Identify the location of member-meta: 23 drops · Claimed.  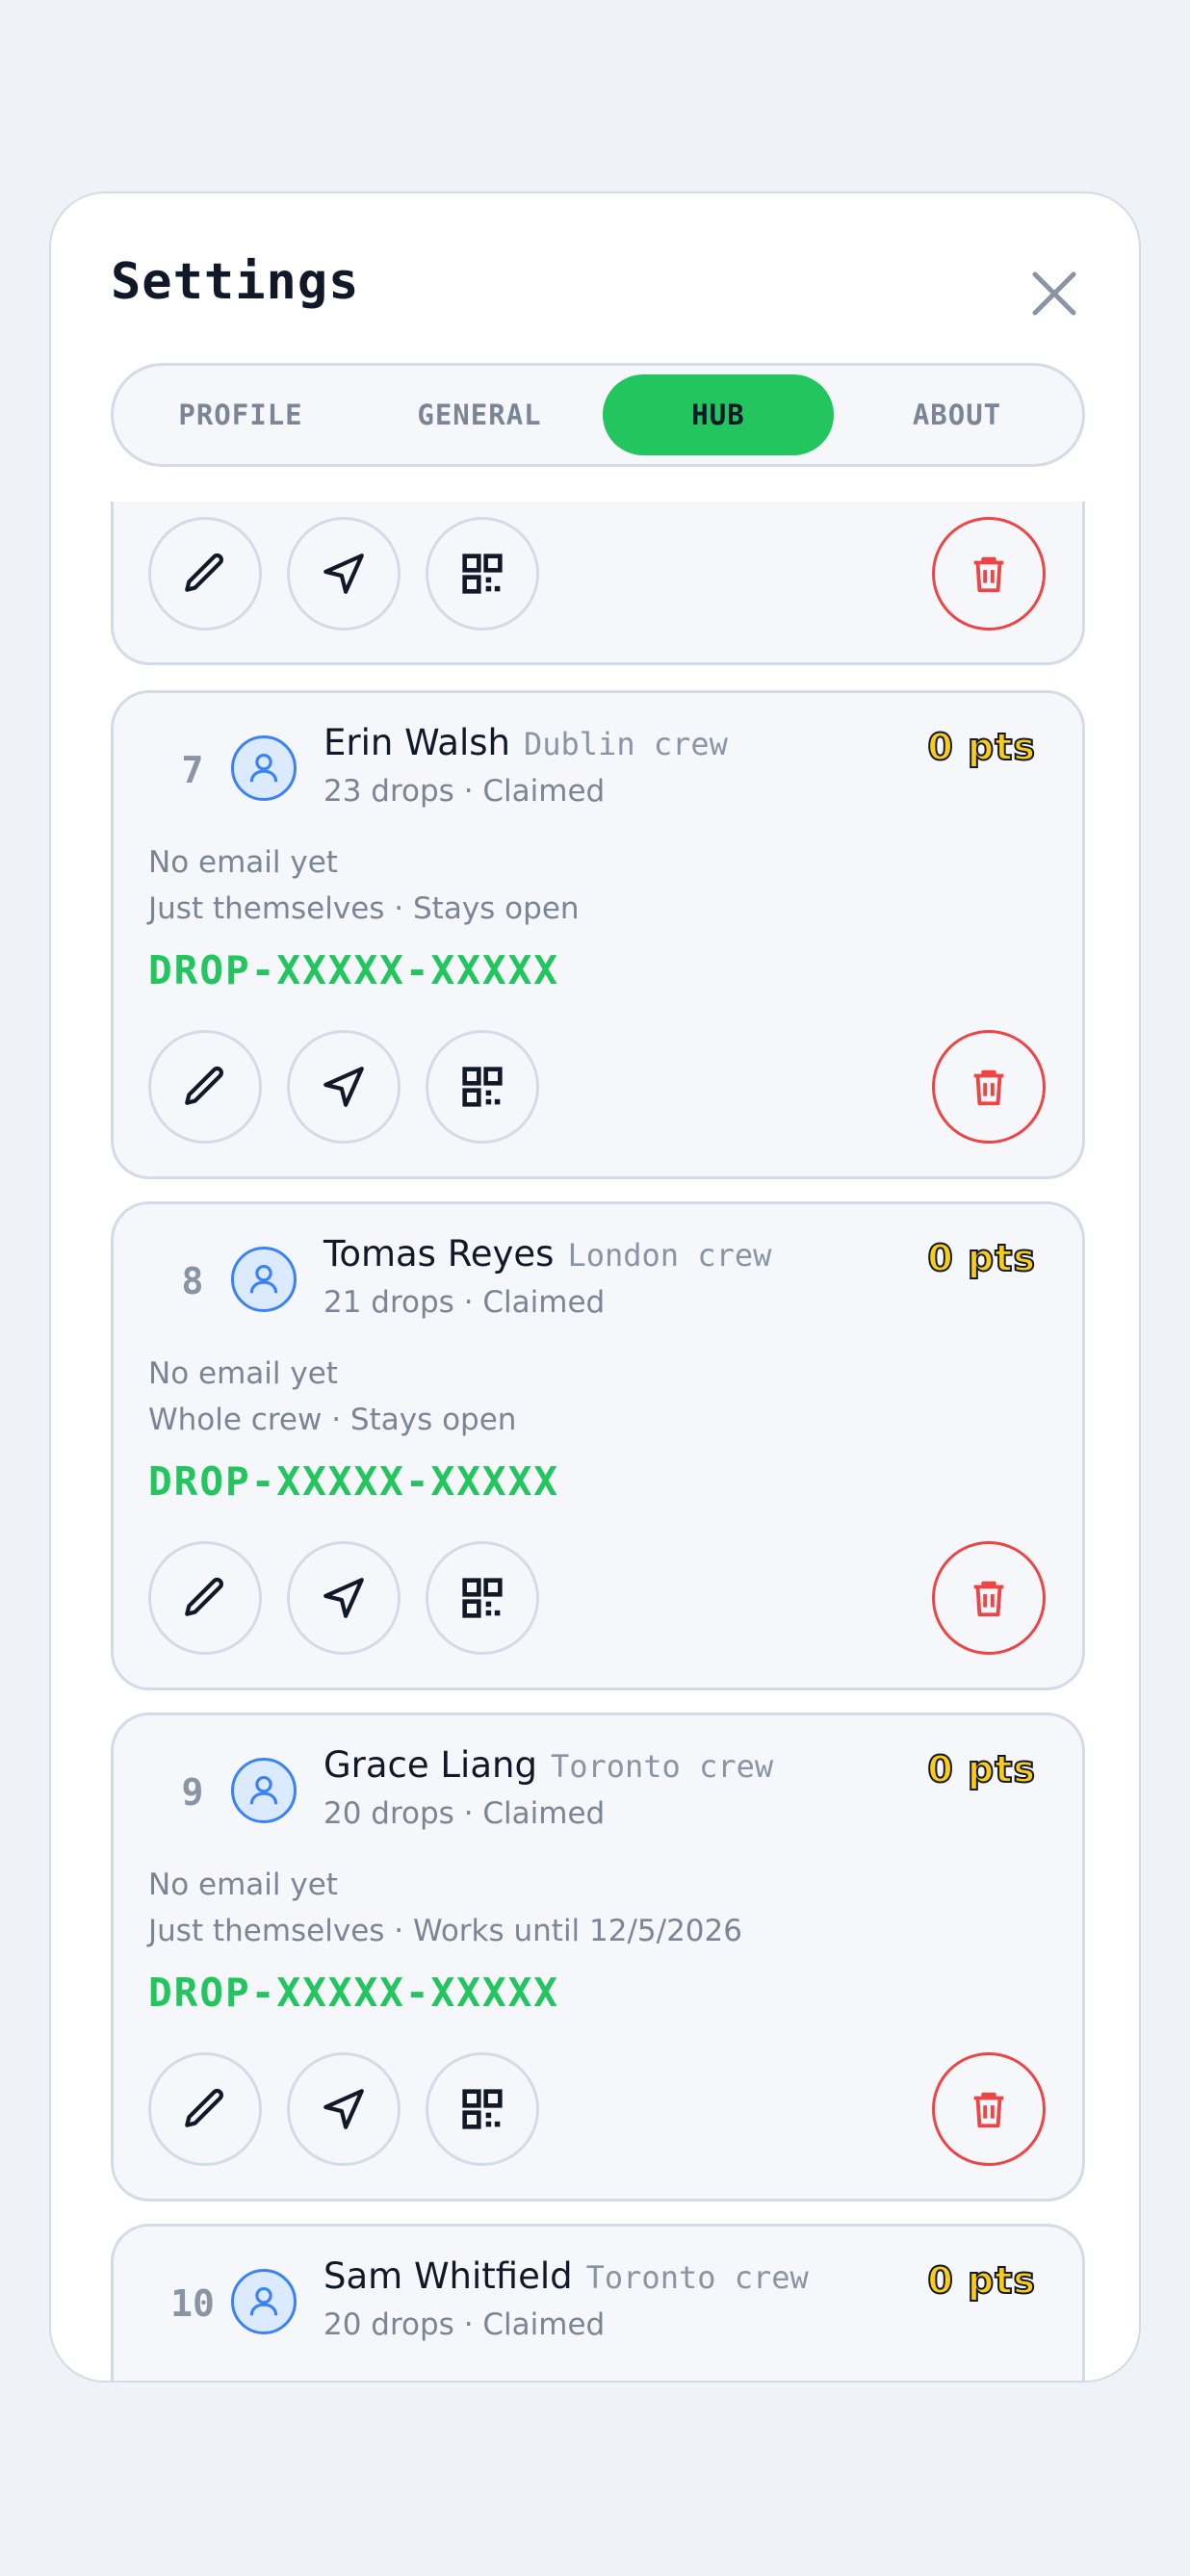
(465, 792).